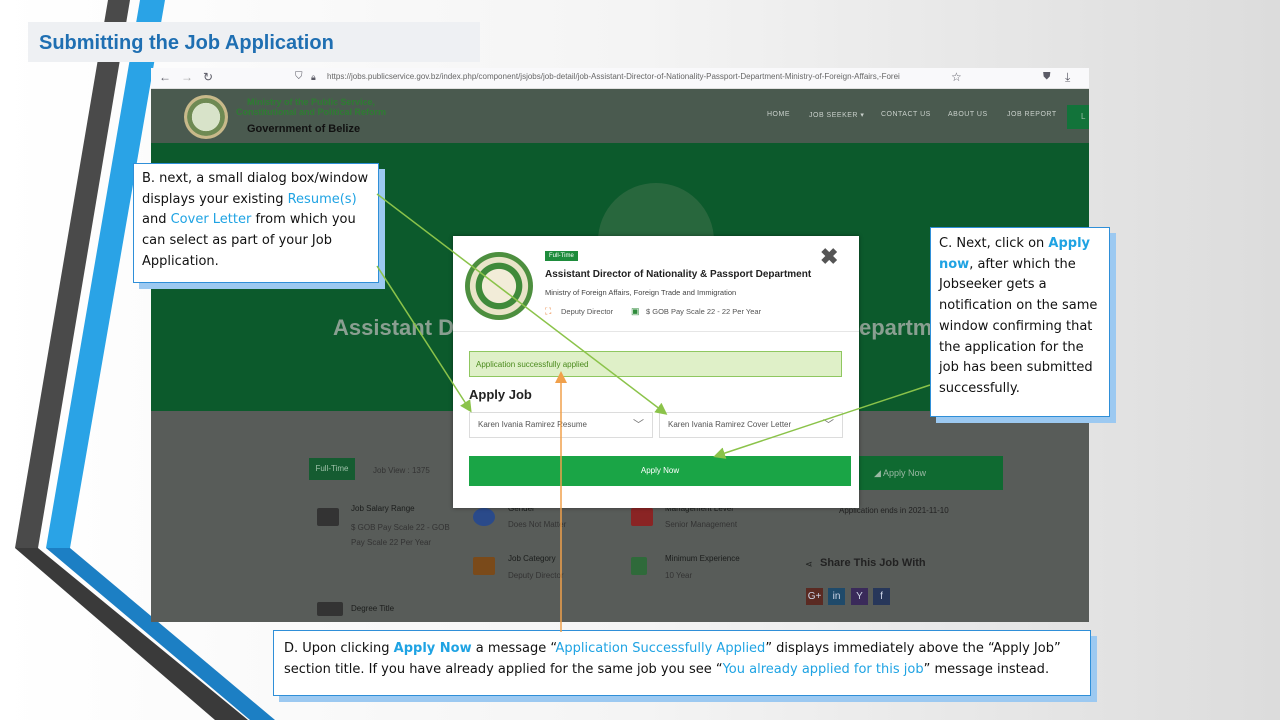 Image resolution: width=1280 pixels, height=720 pixels. What do you see at coordinates (394, 327) in the screenshot?
I see `hero-title-left: Assistant D` at bounding box center [394, 327].